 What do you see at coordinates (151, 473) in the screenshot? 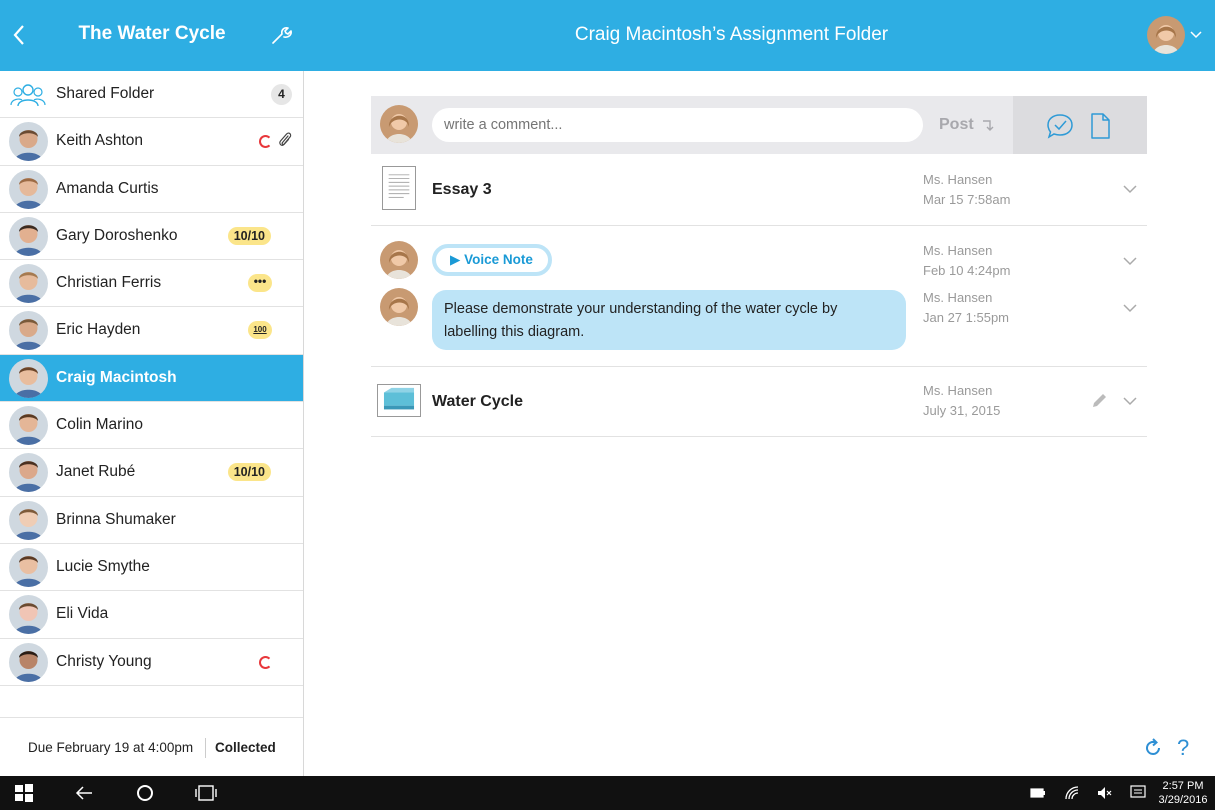
I see `student-row: Janet Rubé 10/10` at bounding box center [151, 473].